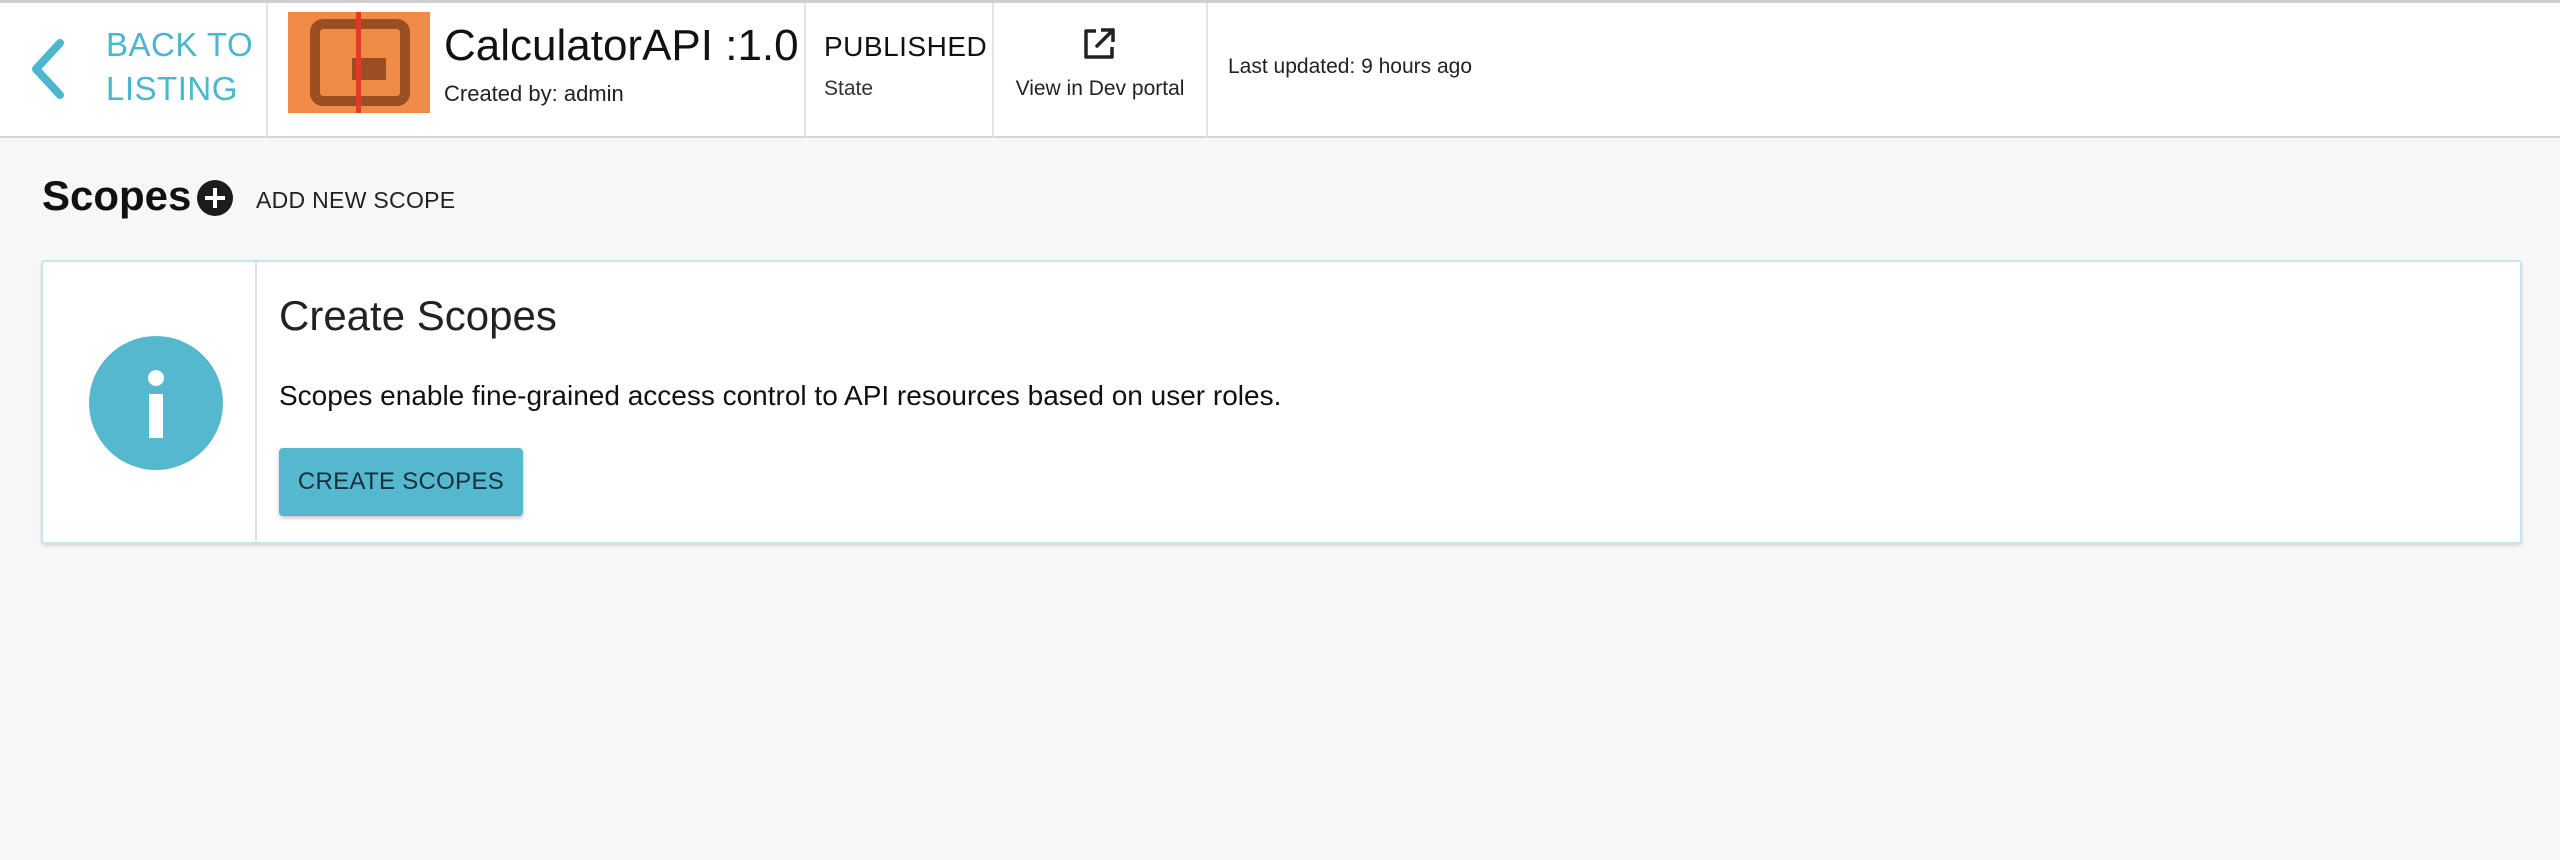 Image resolution: width=2560 pixels, height=860 pixels. I want to click on state-label: State, so click(849, 88).